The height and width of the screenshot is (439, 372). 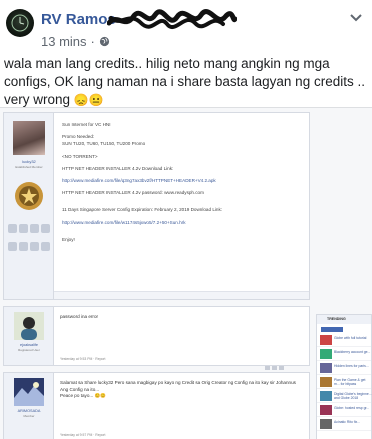 What do you see at coordinates (68, 239) in the screenshot?
I see `forum-line: Enjoy!` at bounding box center [68, 239].